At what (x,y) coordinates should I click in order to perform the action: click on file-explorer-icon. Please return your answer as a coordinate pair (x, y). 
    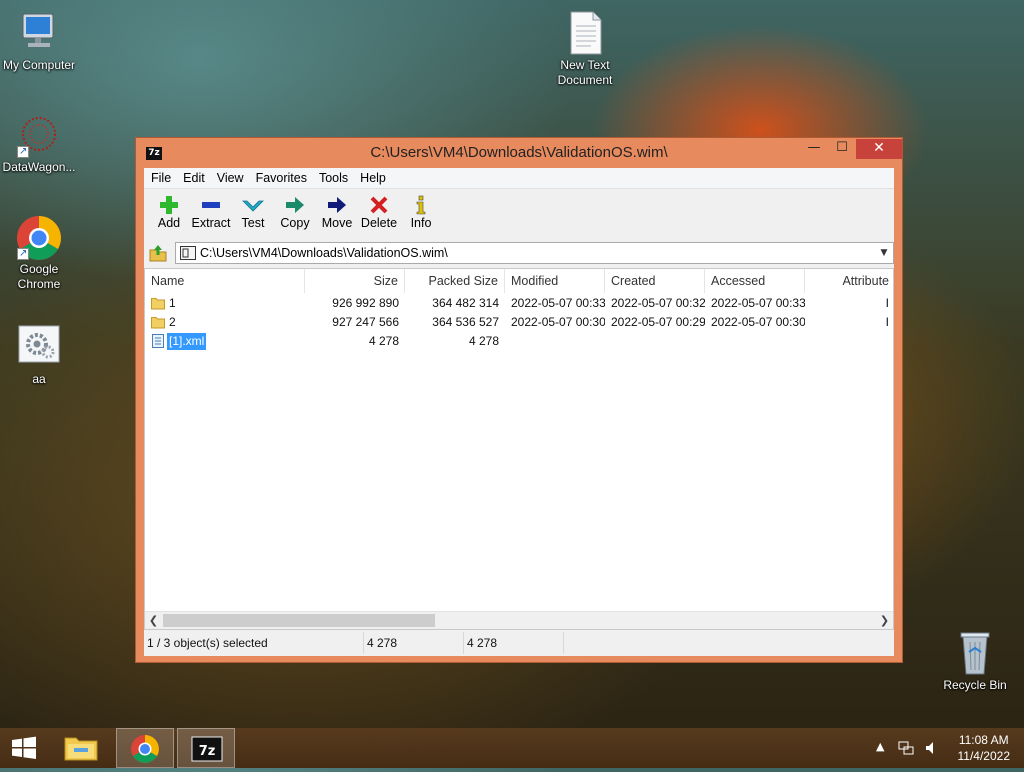
    Looking at the image, I should click on (81, 749).